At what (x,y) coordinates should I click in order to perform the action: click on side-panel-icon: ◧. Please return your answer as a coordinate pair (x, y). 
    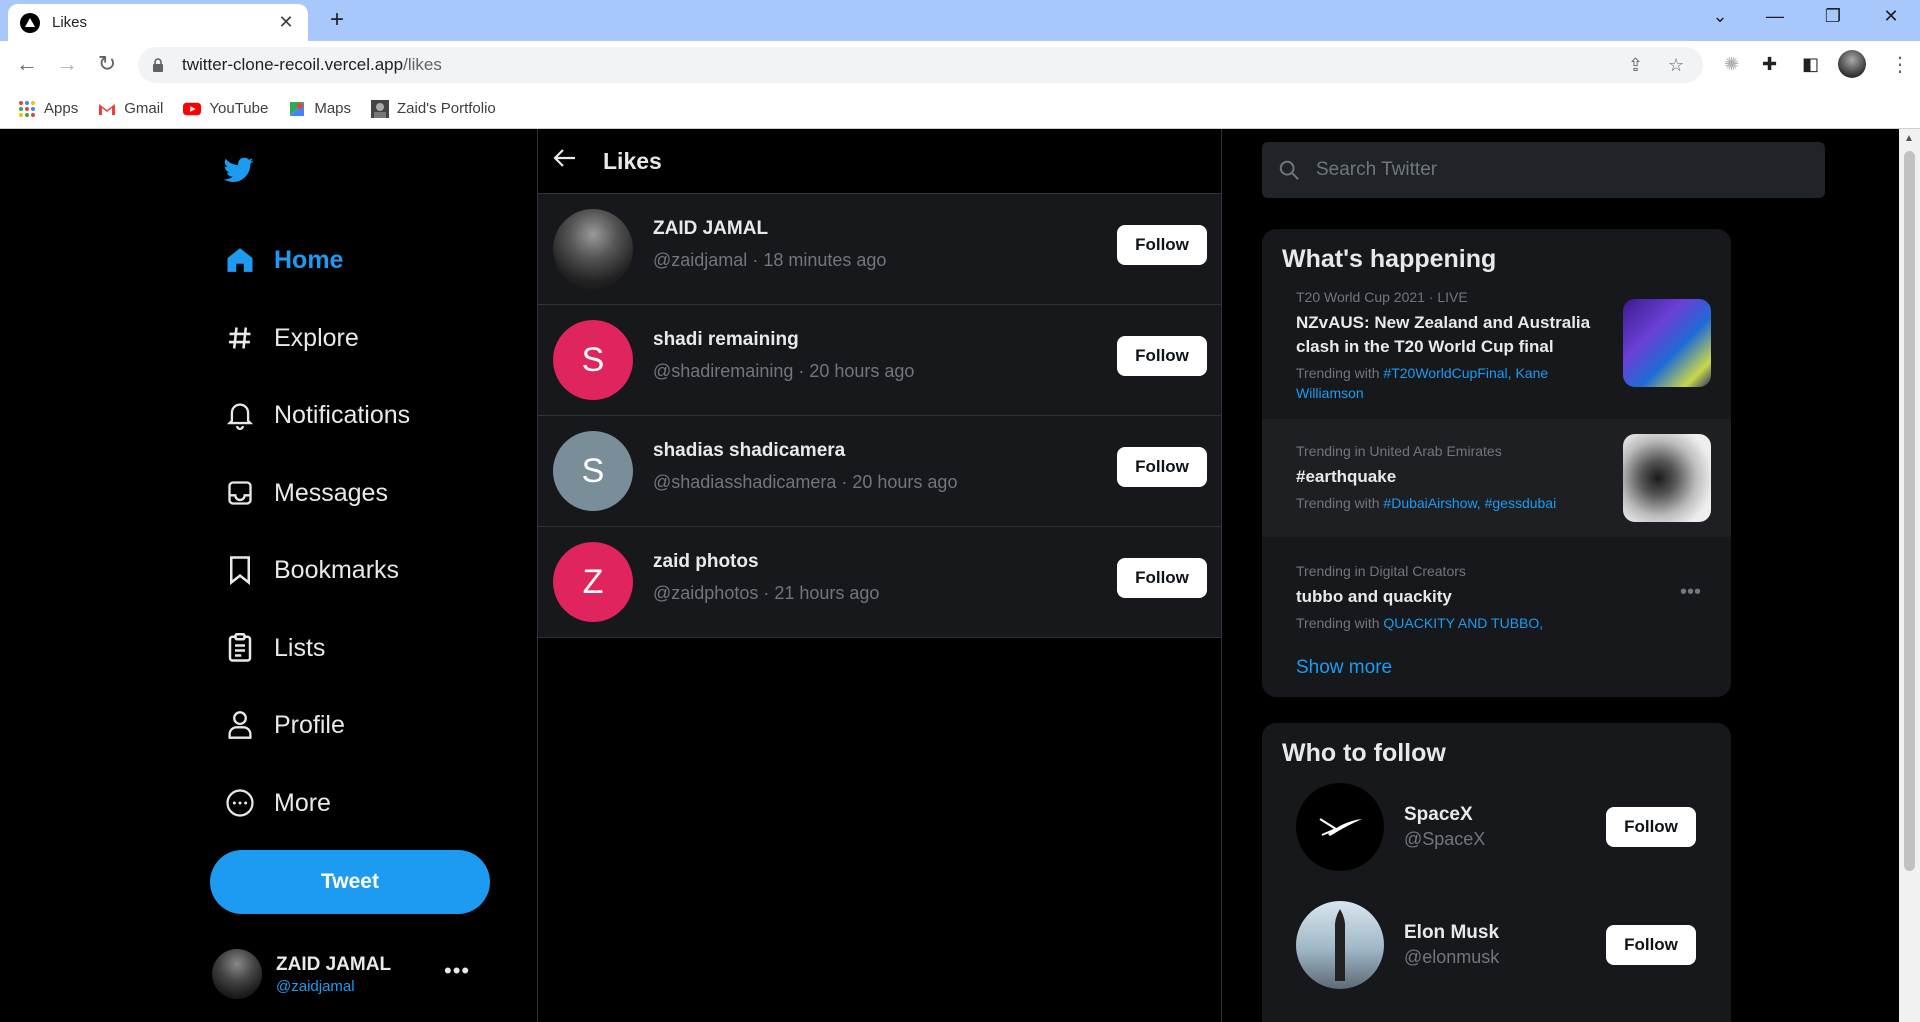
    Looking at the image, I should click on (1810, 64).